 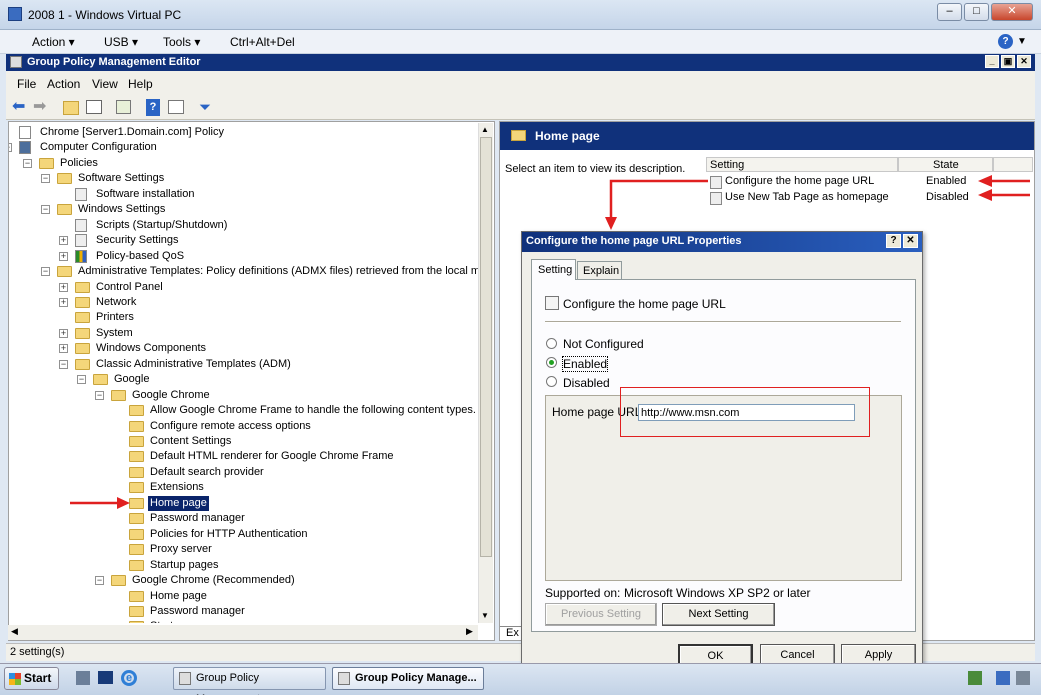 I want to click on radio-enabled, so click(x=551, y=362).